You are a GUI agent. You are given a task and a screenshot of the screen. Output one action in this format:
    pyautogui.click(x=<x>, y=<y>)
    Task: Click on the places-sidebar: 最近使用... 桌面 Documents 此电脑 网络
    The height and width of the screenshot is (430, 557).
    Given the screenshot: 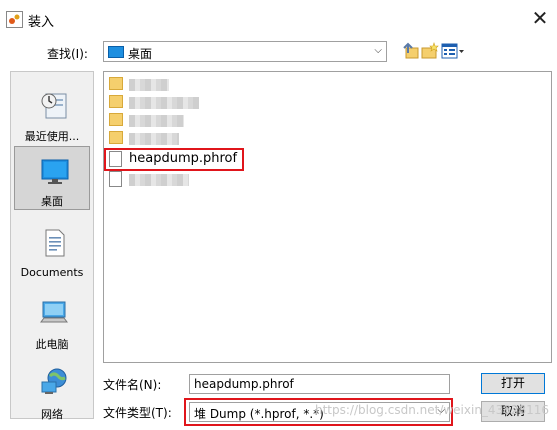 What is the action you would take?
    pyautogui.click(x=52, y=246)
    